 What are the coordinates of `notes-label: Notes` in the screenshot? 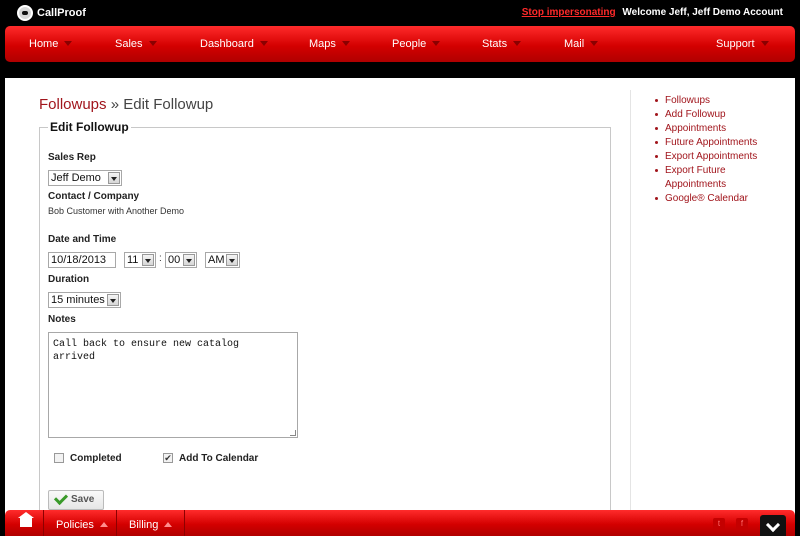 It's located at (62, 319).